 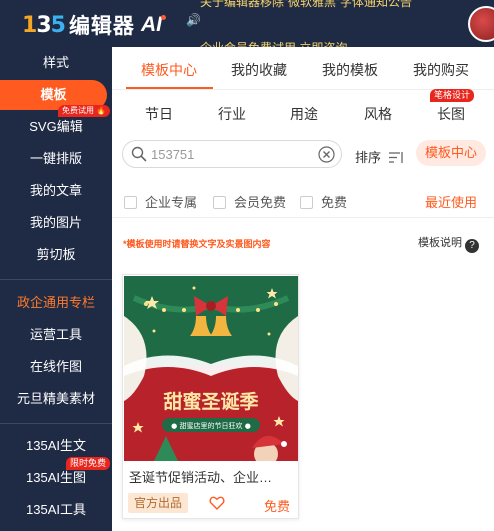 I want to click on help-icon: ?, so click(x=472, y=246).